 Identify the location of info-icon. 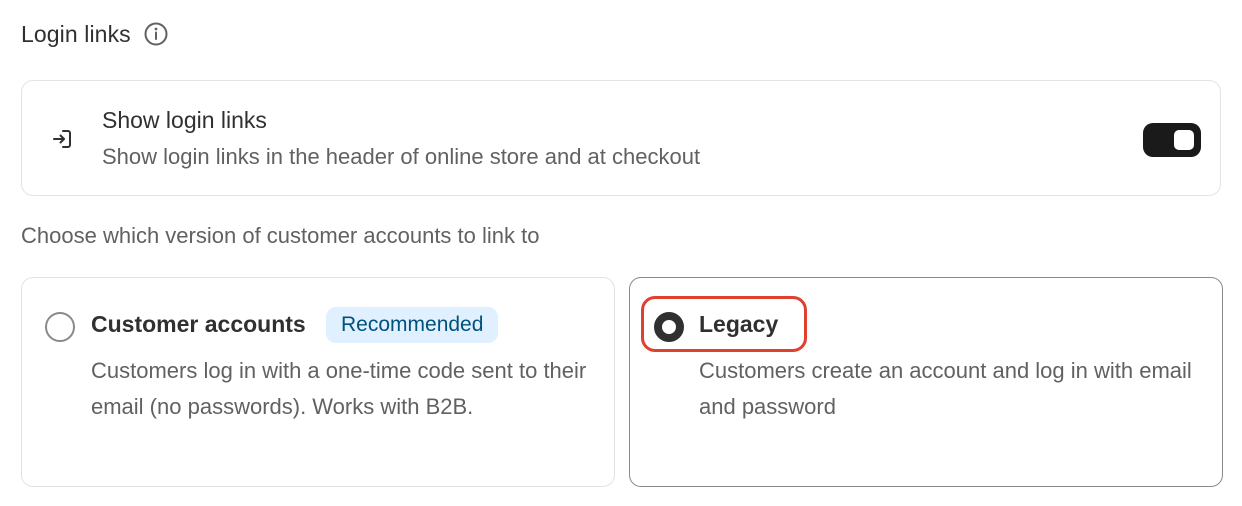
(156, 34).